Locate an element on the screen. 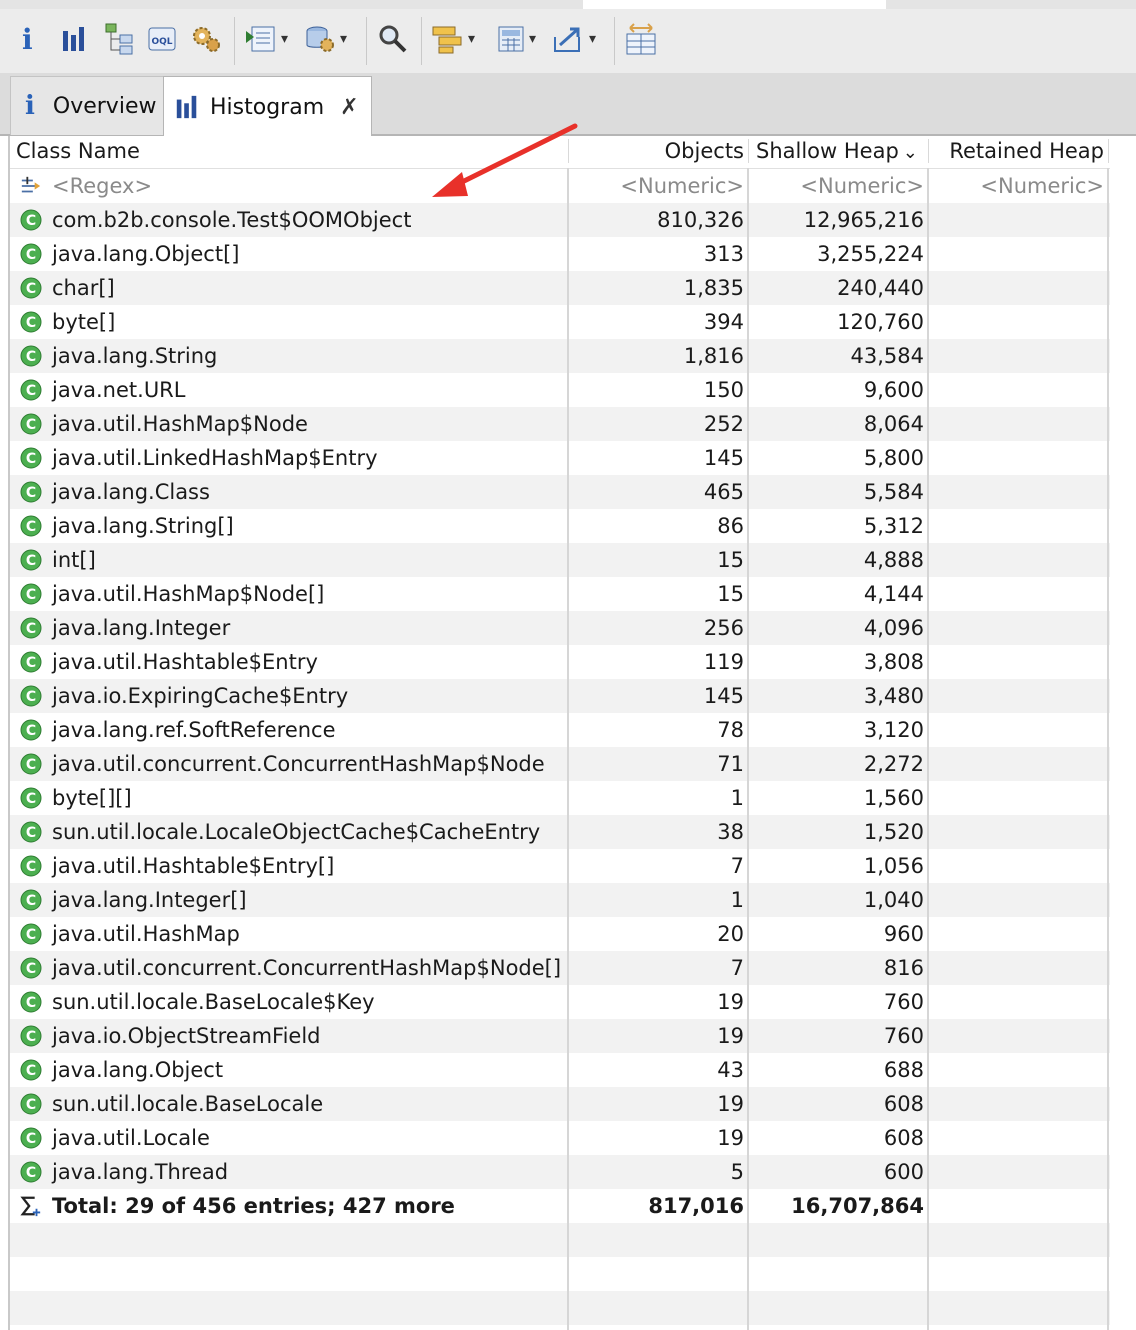  column-header-objects: Objects is located at coordinates (657, 152).